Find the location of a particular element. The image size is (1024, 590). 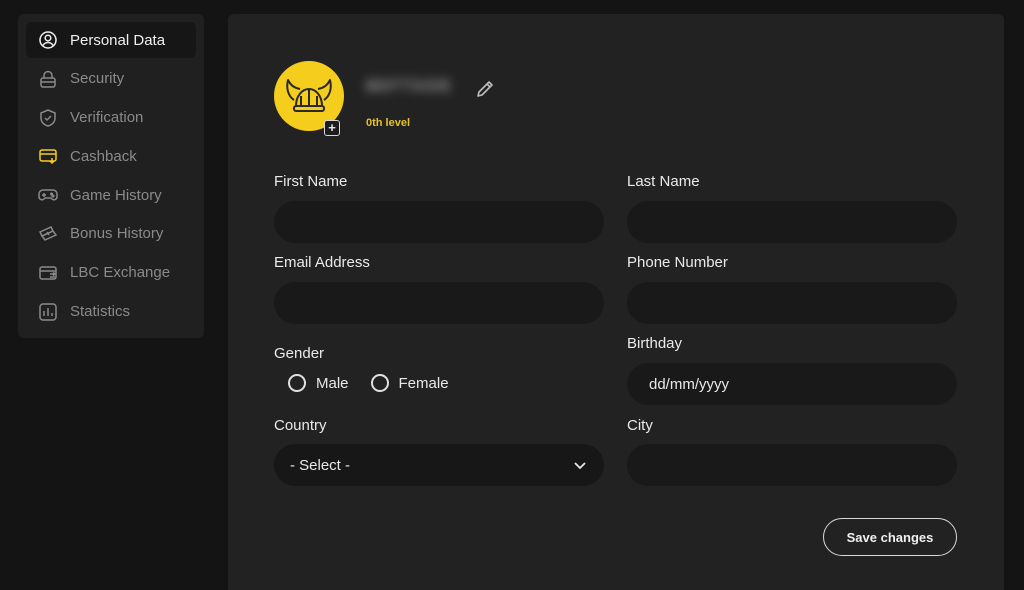

lock-icon is located at coordinates (48, 79).